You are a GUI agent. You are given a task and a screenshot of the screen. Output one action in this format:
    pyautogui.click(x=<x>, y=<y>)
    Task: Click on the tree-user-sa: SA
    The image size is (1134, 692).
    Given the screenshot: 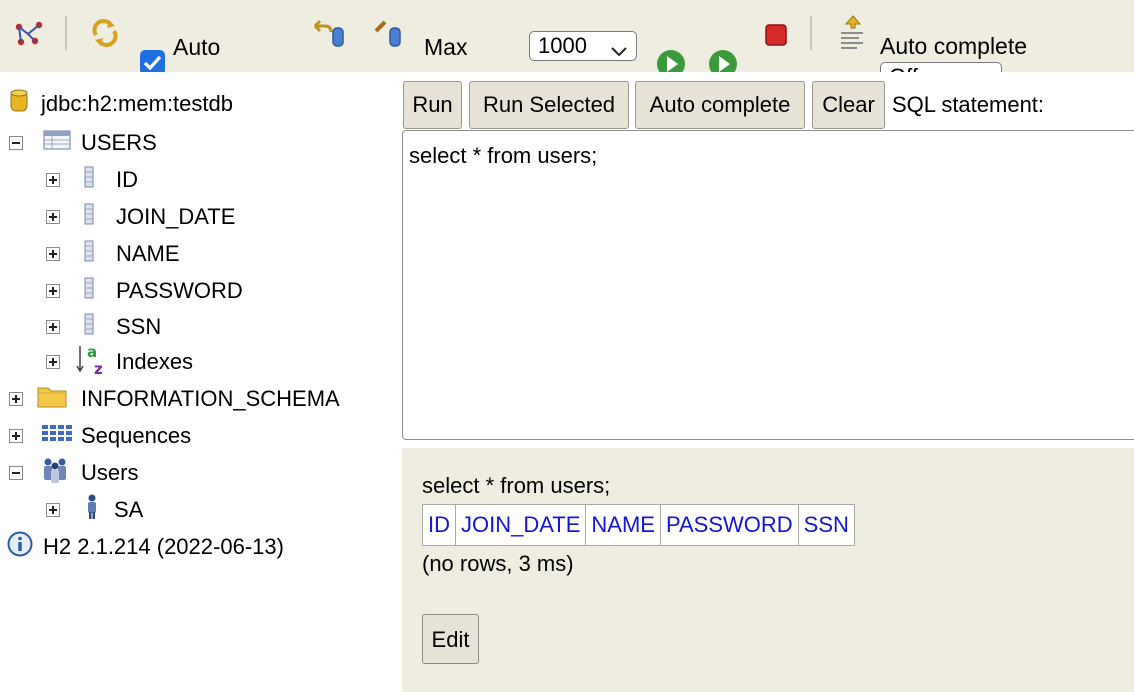 What is the action you would take?
    pyautogui.click(x=95, y=510)
    